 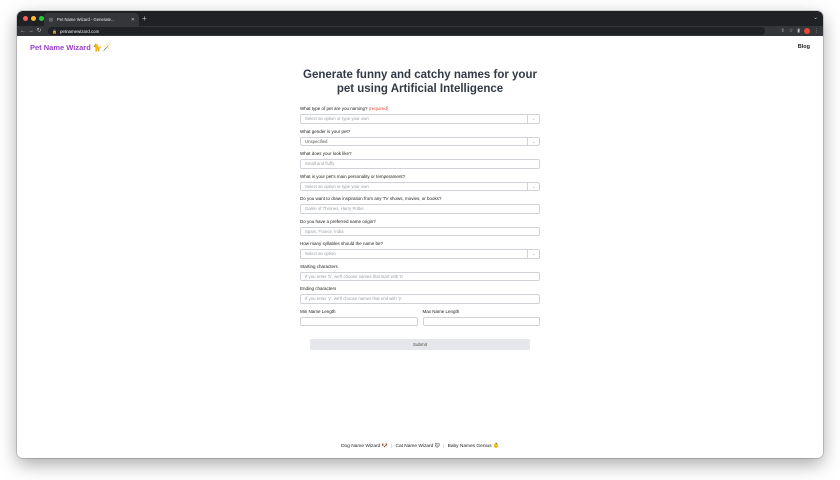 What do you see at coordinates (783, 31) in the screenshot?
I see `share-icon: ⇪` at bounding box center [783, 31].